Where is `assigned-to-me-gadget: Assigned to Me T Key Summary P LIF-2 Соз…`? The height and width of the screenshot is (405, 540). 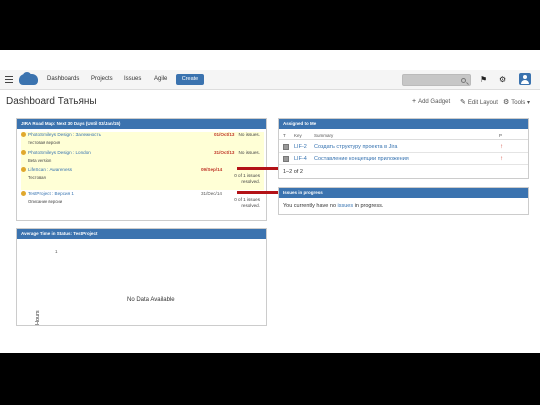 assigned-to-me-gadget: Assigned to Me T Key Summary P LIF-2 Соз… is located at coordinates (403, 148).